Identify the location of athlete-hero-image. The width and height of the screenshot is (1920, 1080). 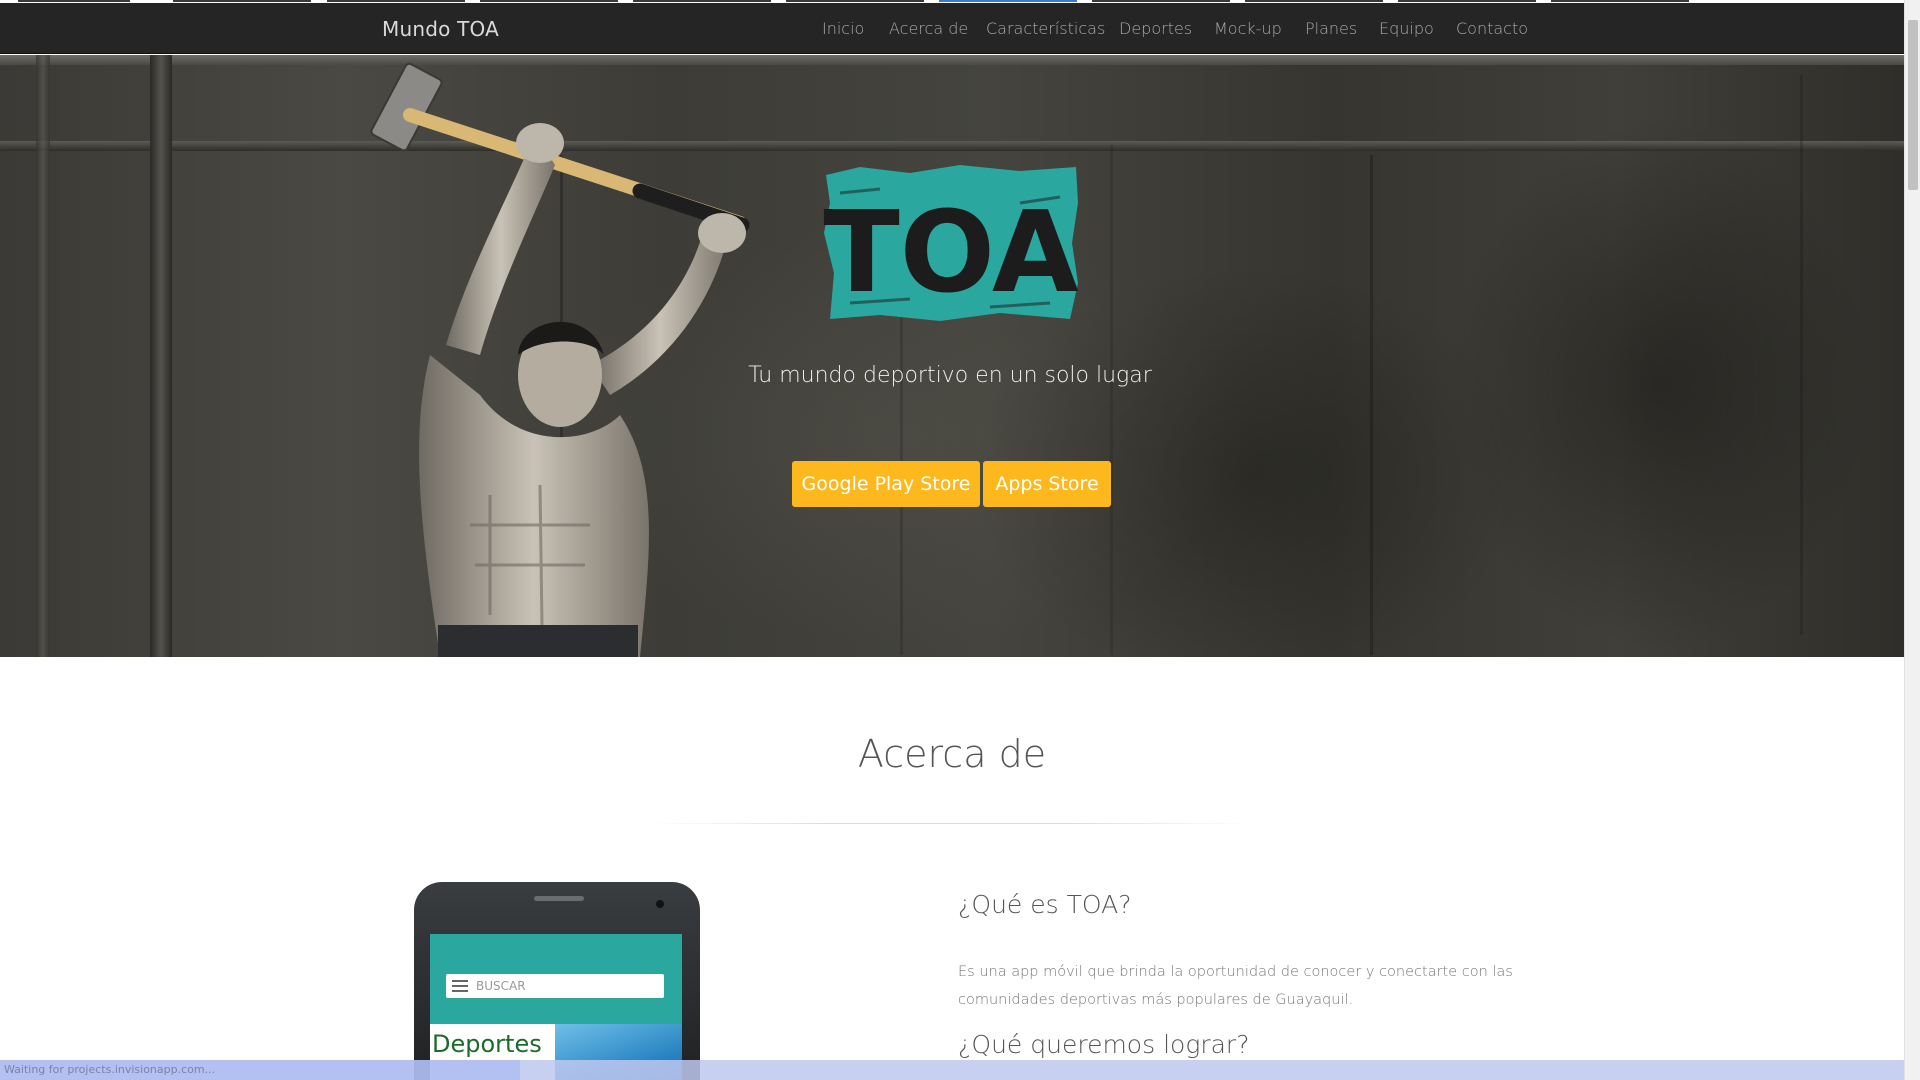
(560, 359).